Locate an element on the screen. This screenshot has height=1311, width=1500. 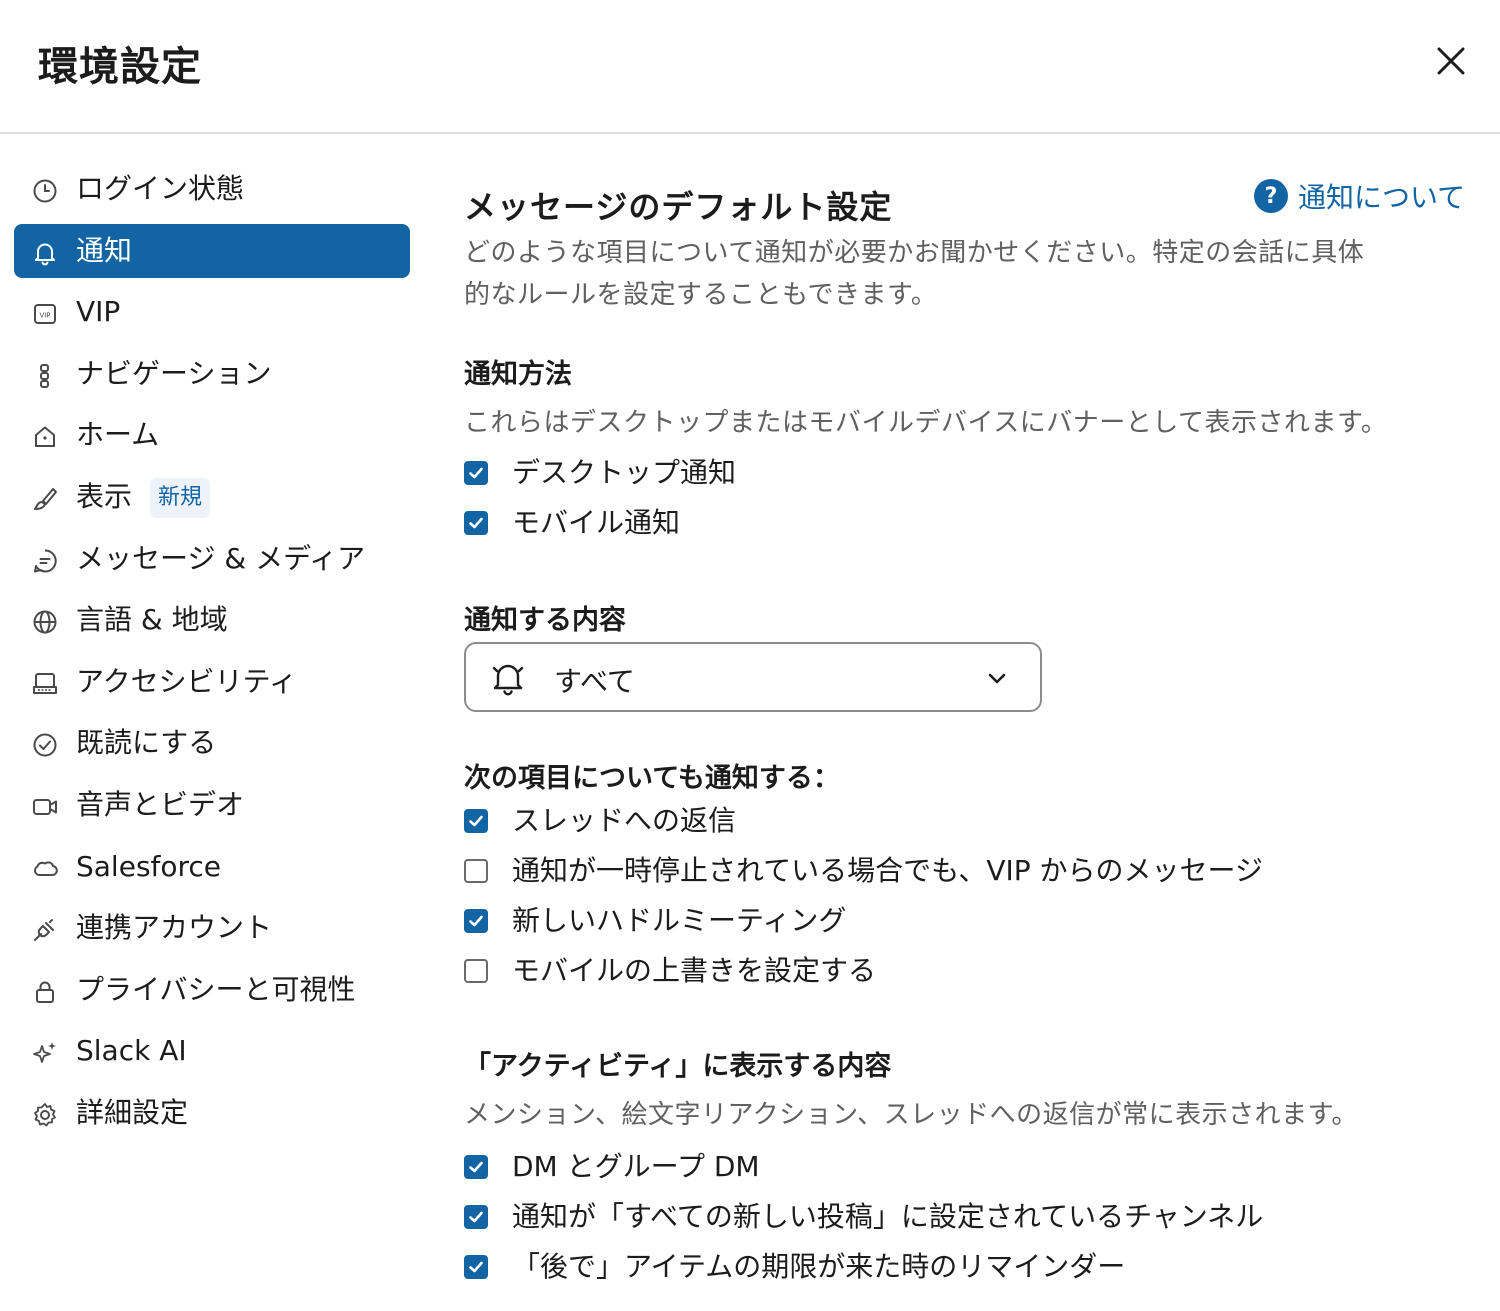
section-title-also: 次の項目についても通知する： is located at coordinates (652, 778).